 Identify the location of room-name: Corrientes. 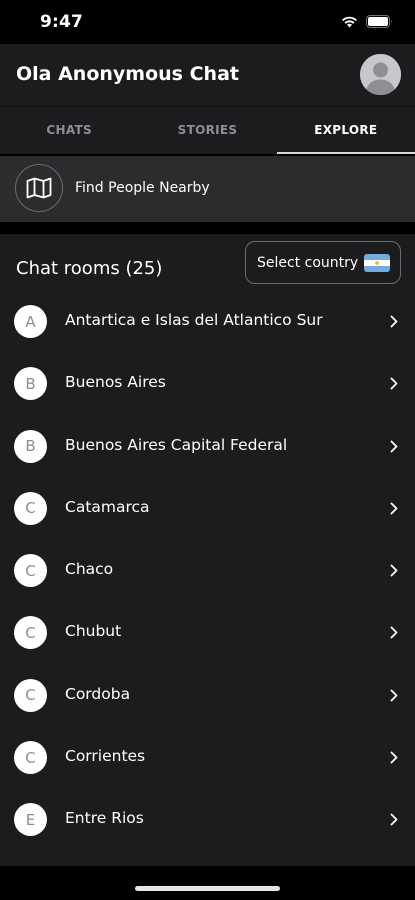
(105, 756).